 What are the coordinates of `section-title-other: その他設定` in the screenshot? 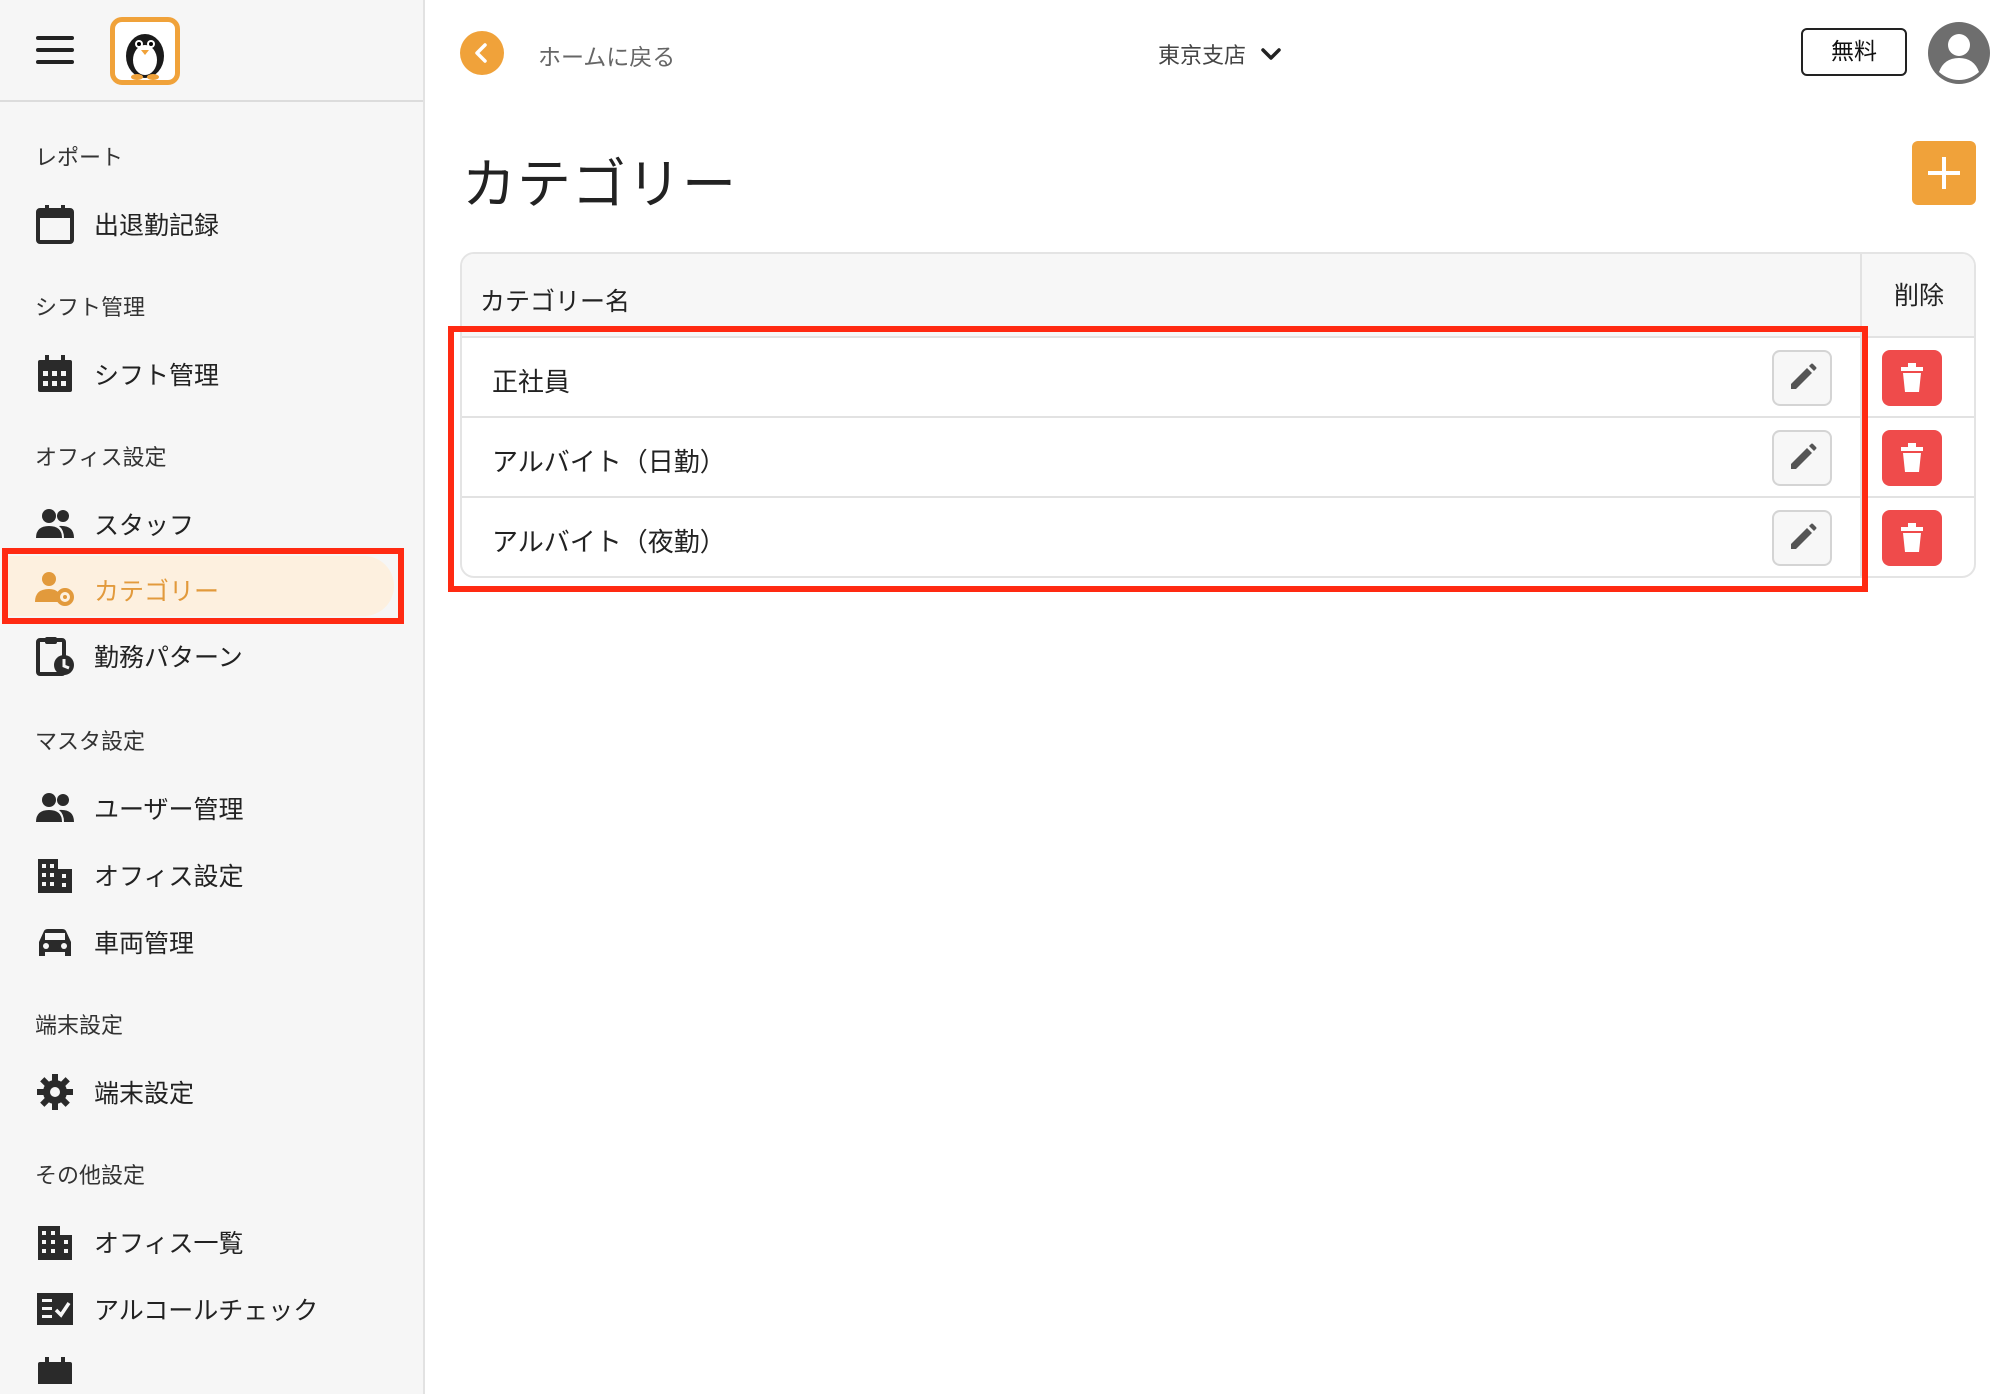 It's located at (90, 1176).